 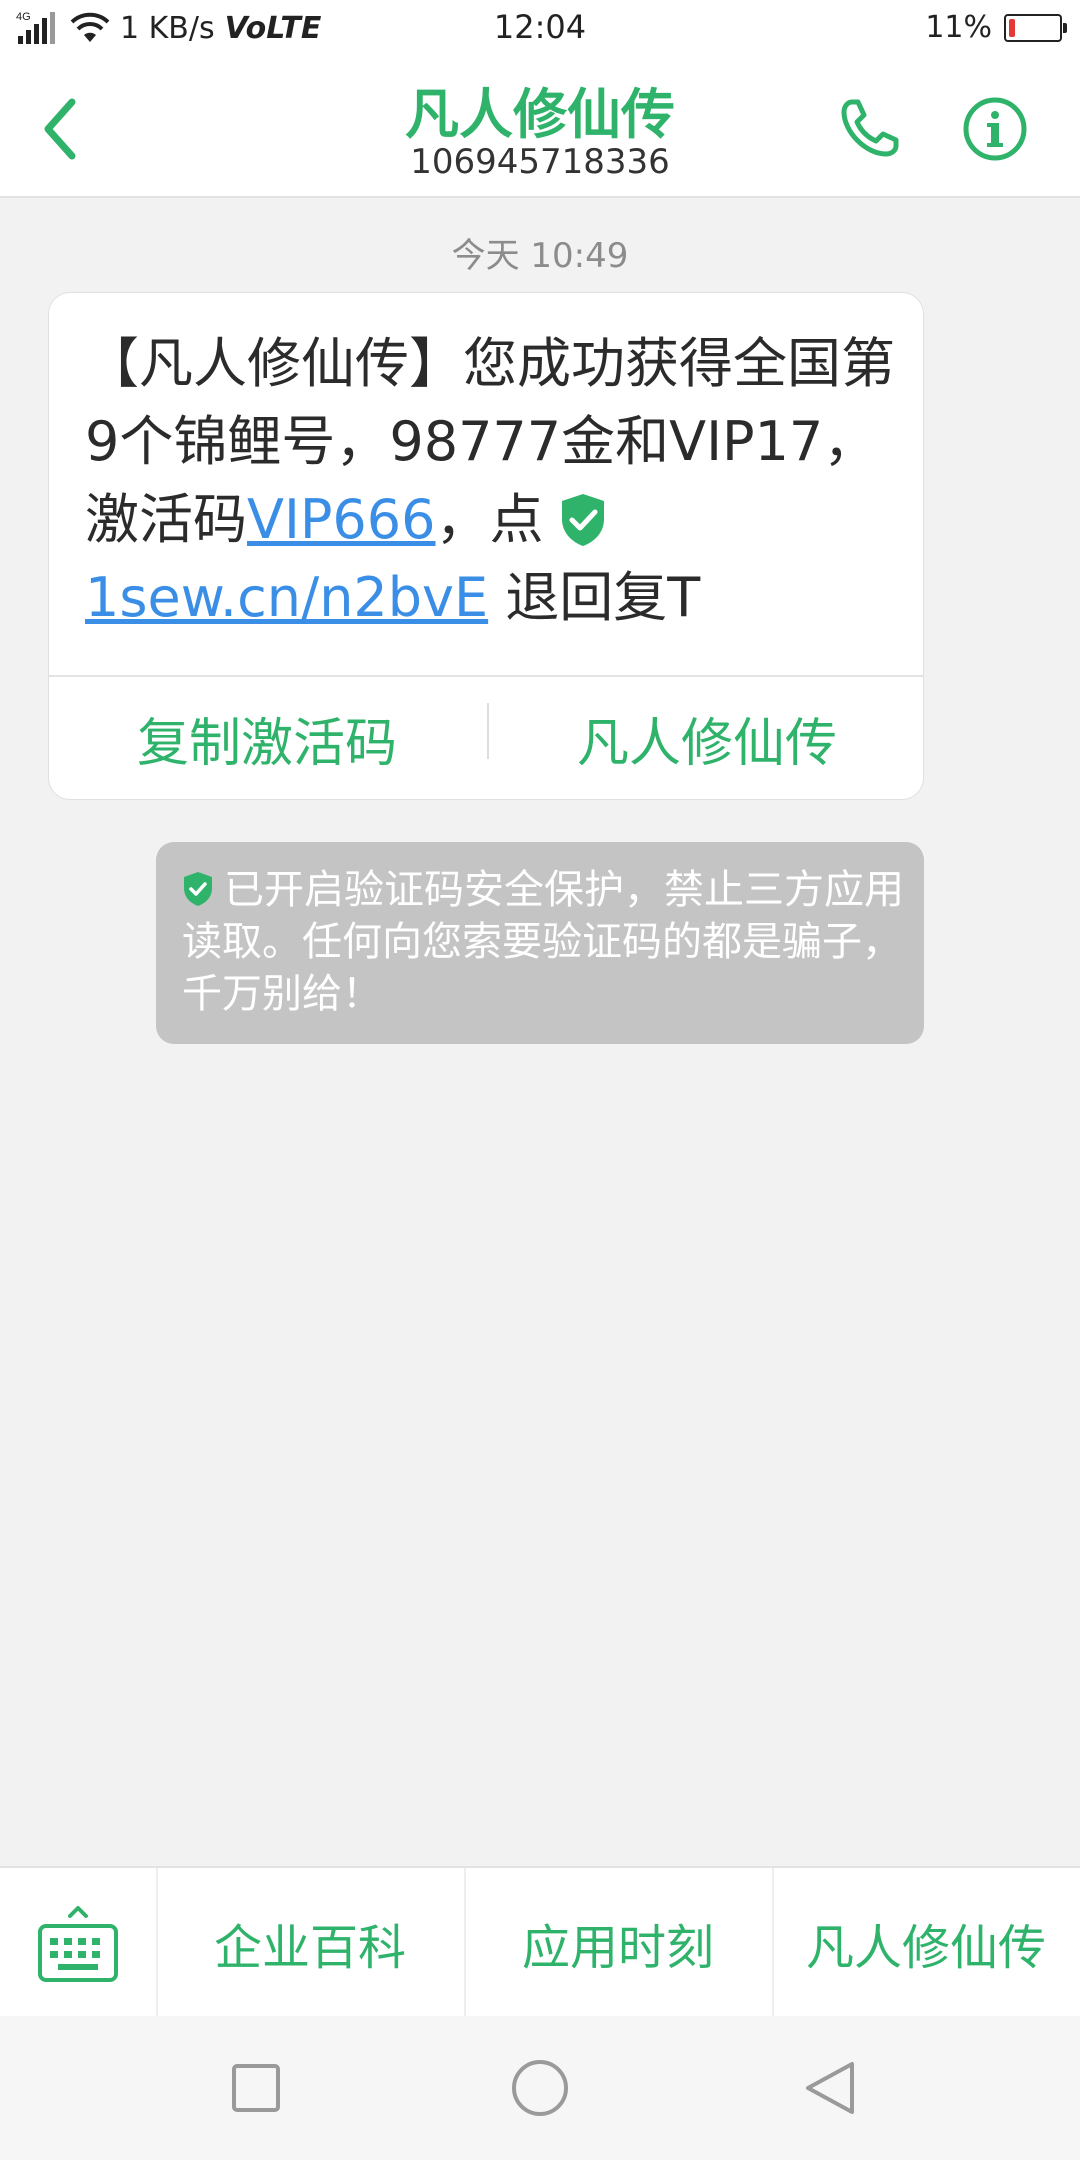 What do you see at coordinates (594, 597) in the screenshot?
I see `message-text-part3: 退回复T` at bounding box center [594, 597].